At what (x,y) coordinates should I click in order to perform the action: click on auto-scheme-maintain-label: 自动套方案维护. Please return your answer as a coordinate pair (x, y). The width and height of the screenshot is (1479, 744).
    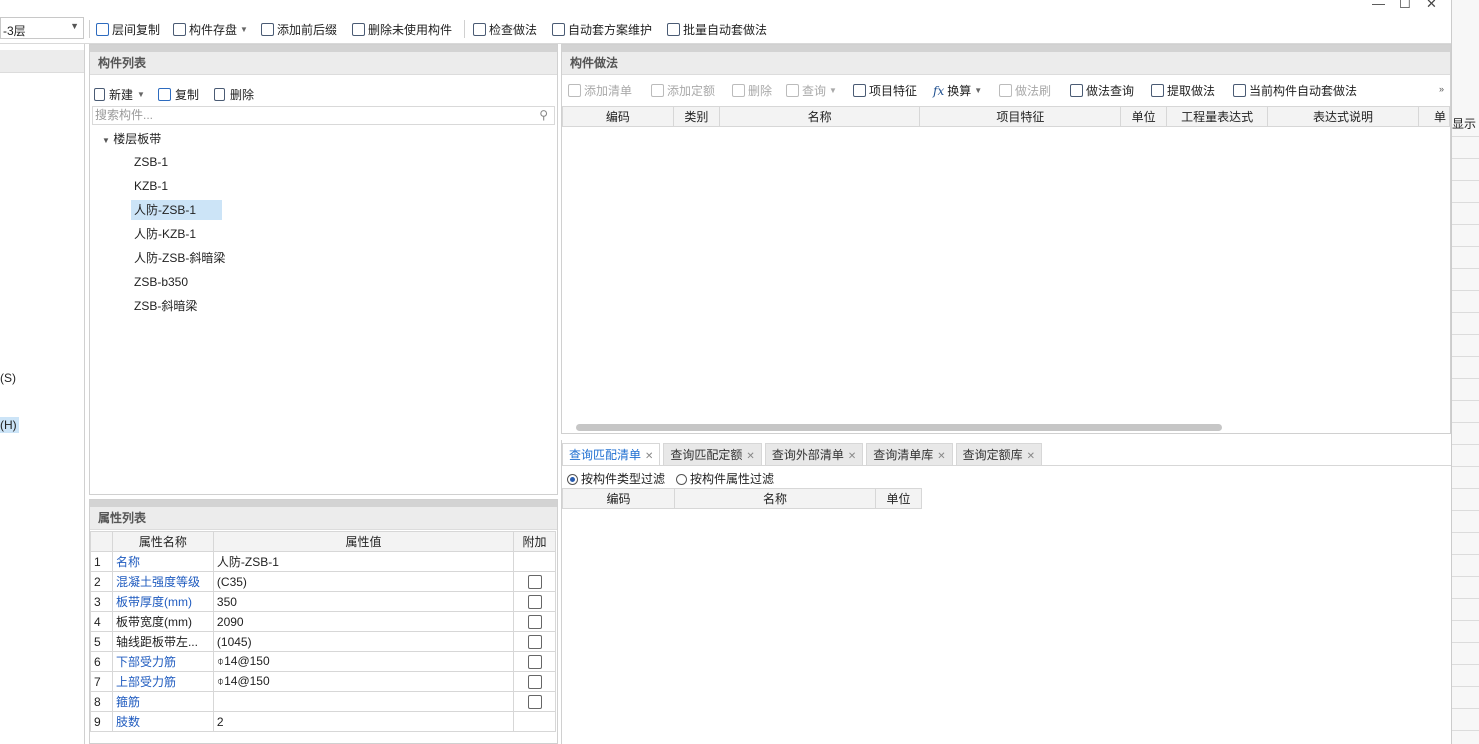
    Looking at the image, I should click on (610, 30).